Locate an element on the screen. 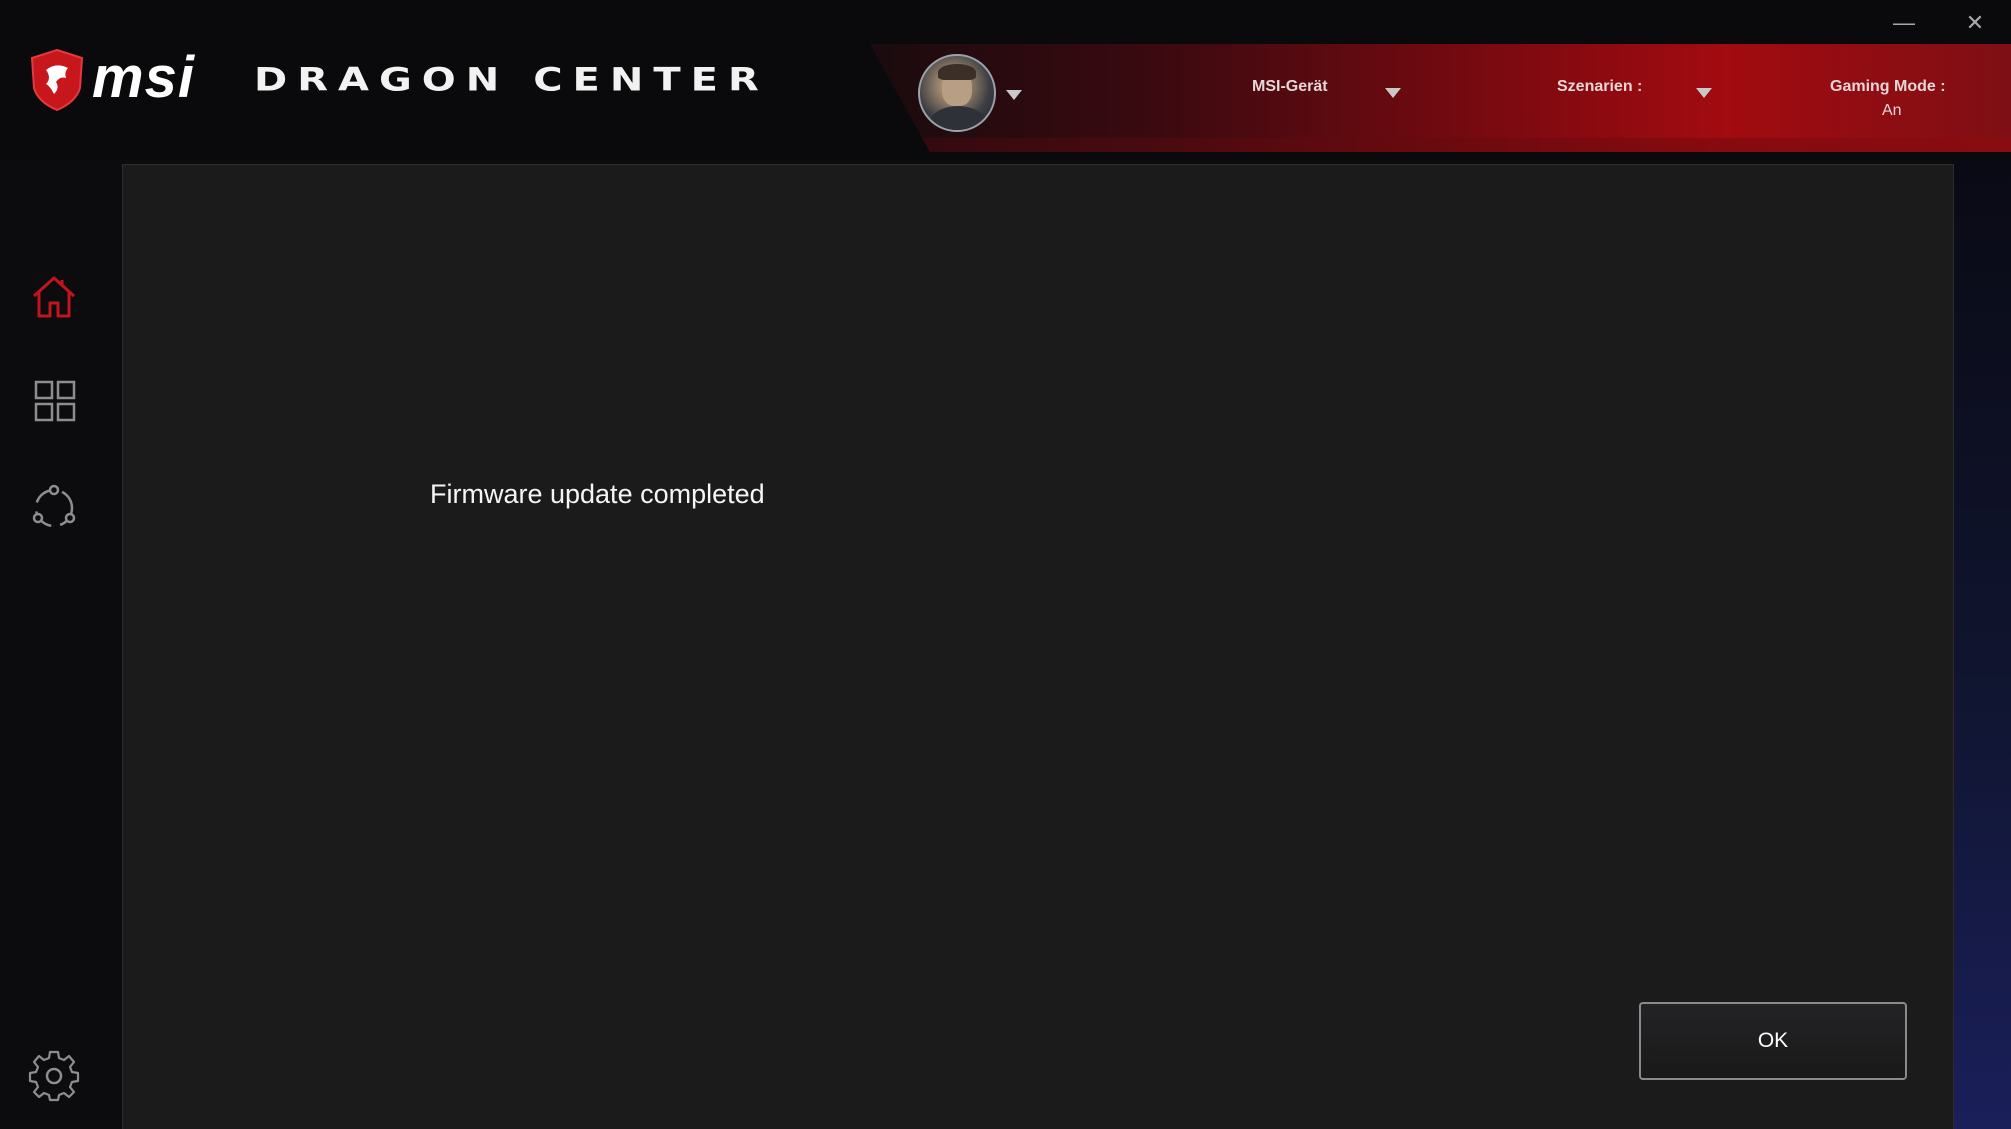 The image size is (2011, 1129). gaming-mode-label: Gaming Mode : is located at coordinates (1888, 87).